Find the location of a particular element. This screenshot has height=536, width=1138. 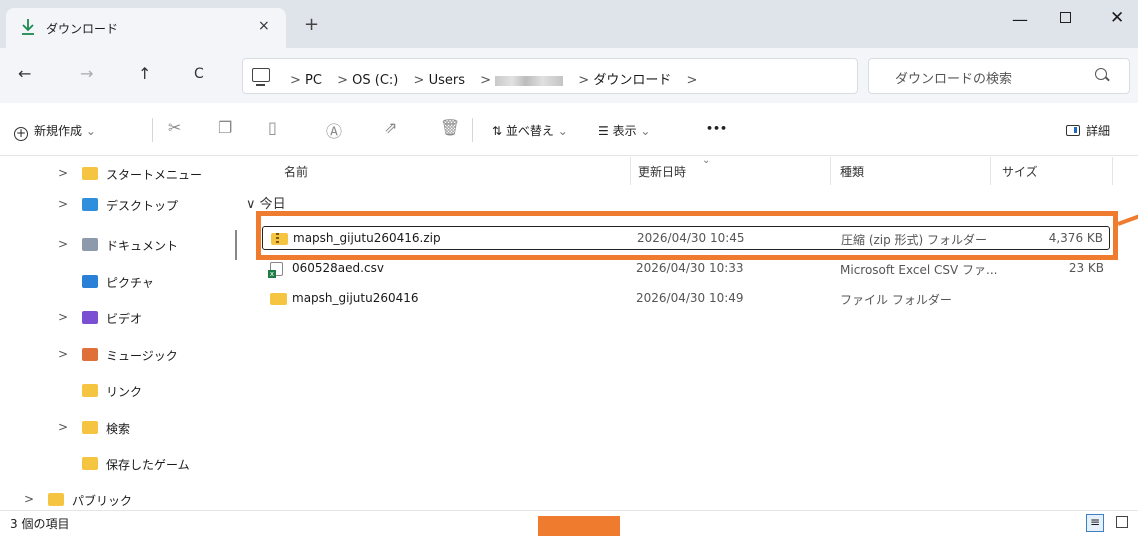

search-placeholder: ダウンロードの検索 is located at coordinates (954, 79).